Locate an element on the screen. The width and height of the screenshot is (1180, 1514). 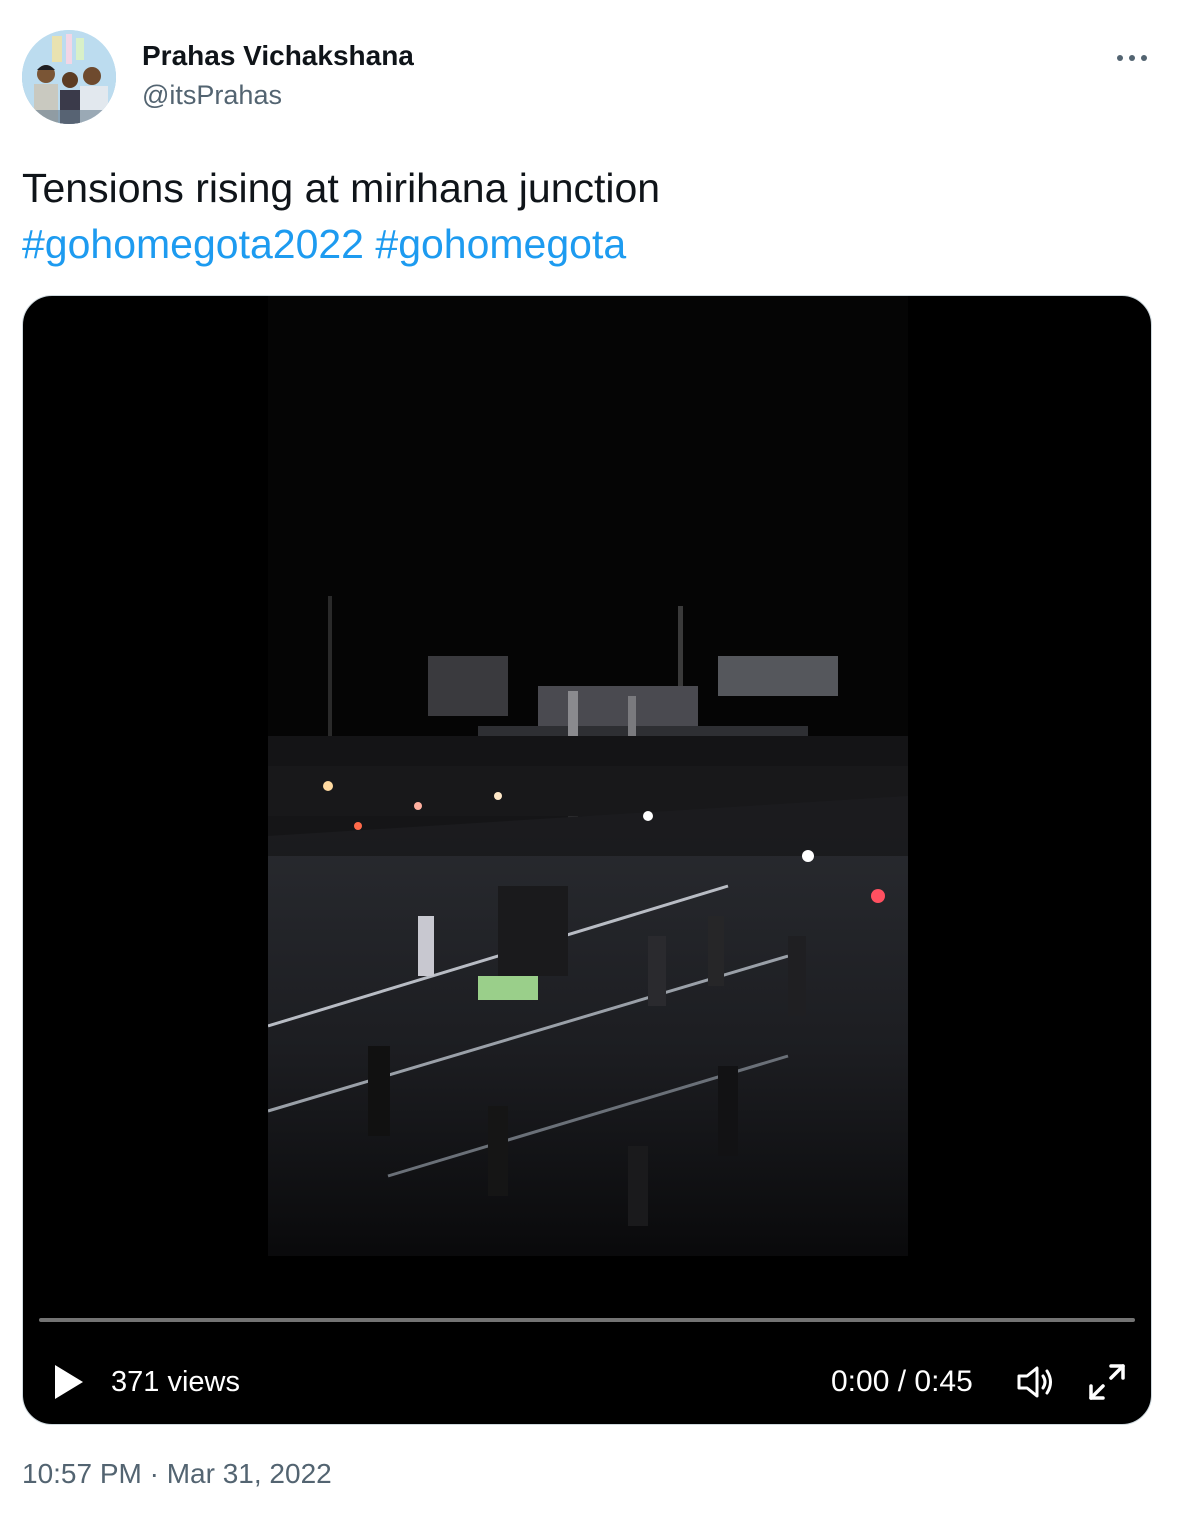
tweet-body: Tensions rising at mirihana junction is located at coordinates (341, 188).